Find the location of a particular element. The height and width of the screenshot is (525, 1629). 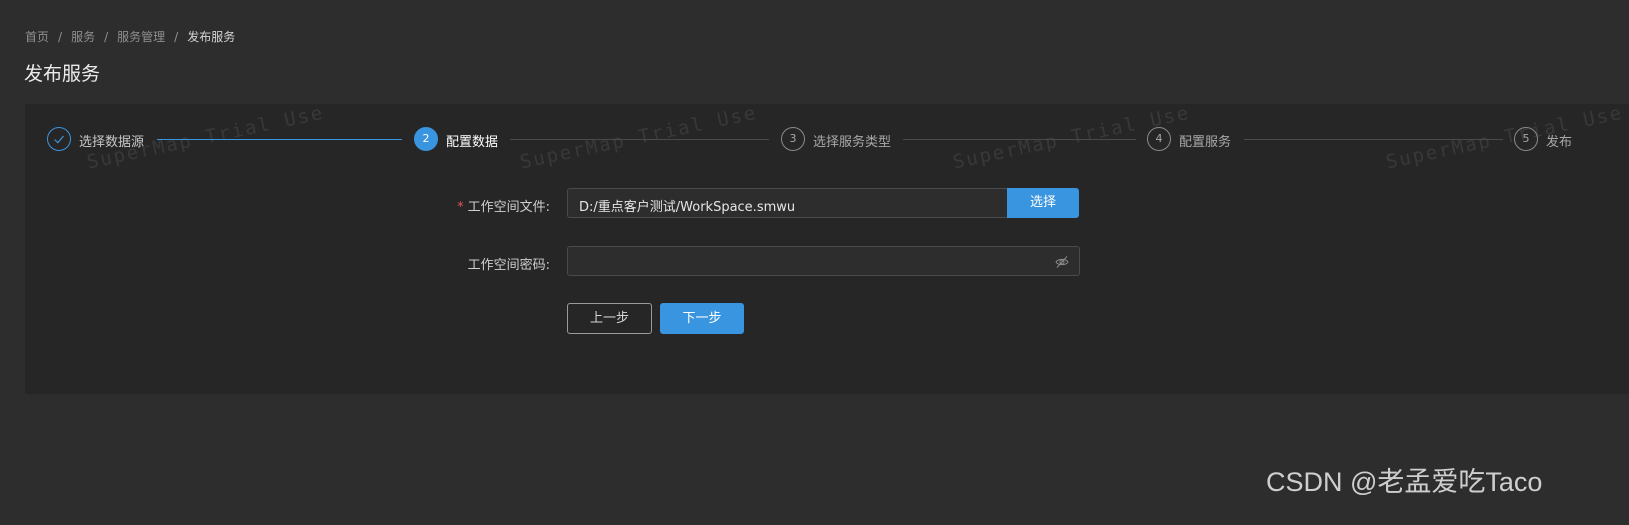

eye-hidden-icon is located at coordinates (1062, 262).